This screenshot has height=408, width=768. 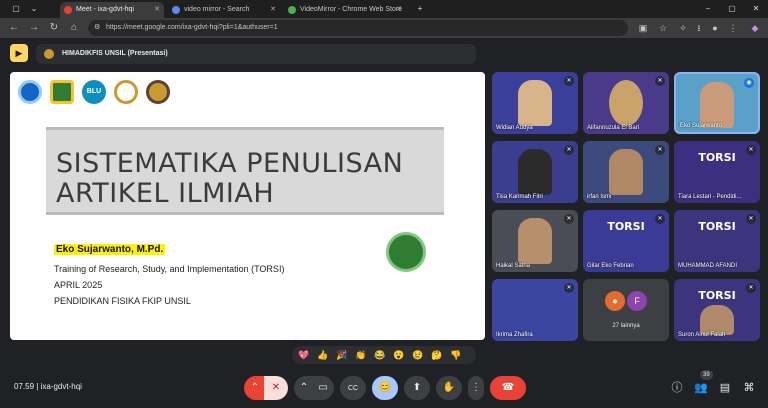 What do you see at coordinates (749, 83) in the screenshot?
I see `speaking-icon: ◉` at bounding box center [749, 83].